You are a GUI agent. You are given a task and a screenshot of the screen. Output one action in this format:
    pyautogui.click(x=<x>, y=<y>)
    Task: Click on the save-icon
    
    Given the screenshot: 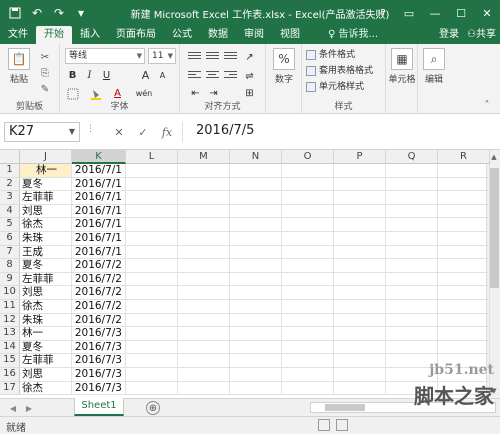 What is the action you would take?
    pyautogui.click(x=15, y=13)
    